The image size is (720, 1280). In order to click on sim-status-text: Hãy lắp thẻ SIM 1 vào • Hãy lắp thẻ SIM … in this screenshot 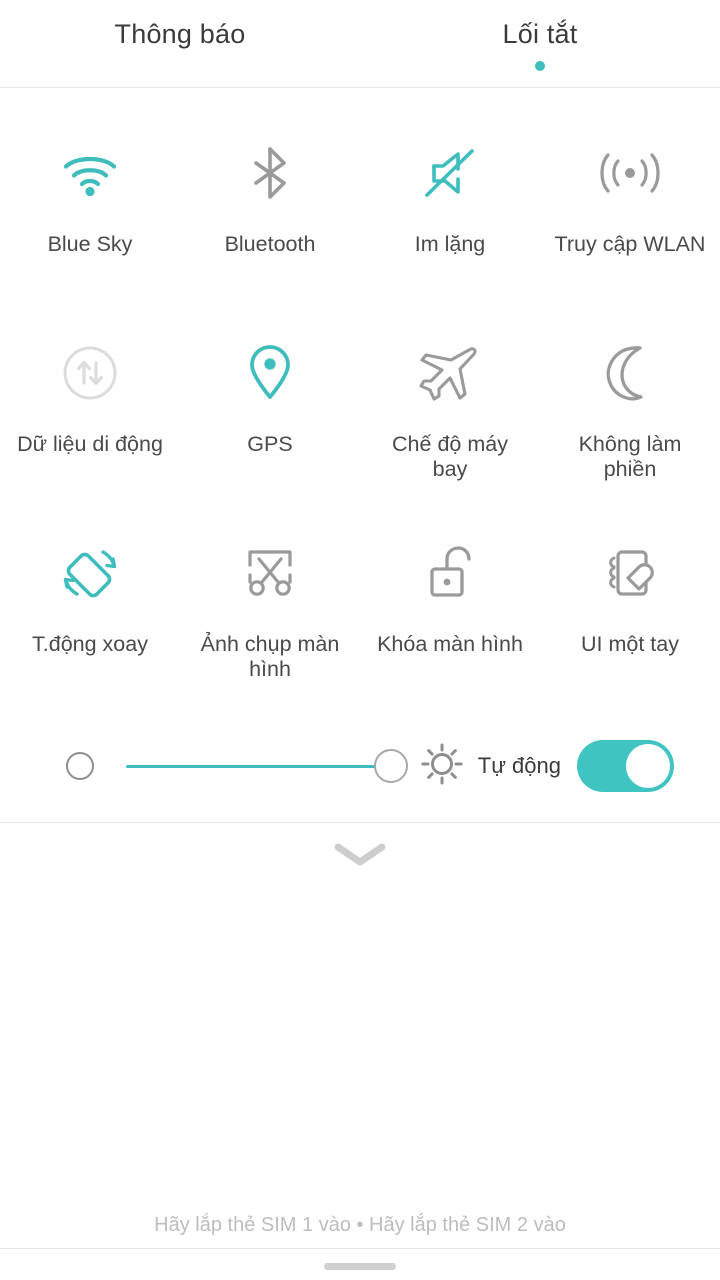, I will do `click(360, 1225)`.